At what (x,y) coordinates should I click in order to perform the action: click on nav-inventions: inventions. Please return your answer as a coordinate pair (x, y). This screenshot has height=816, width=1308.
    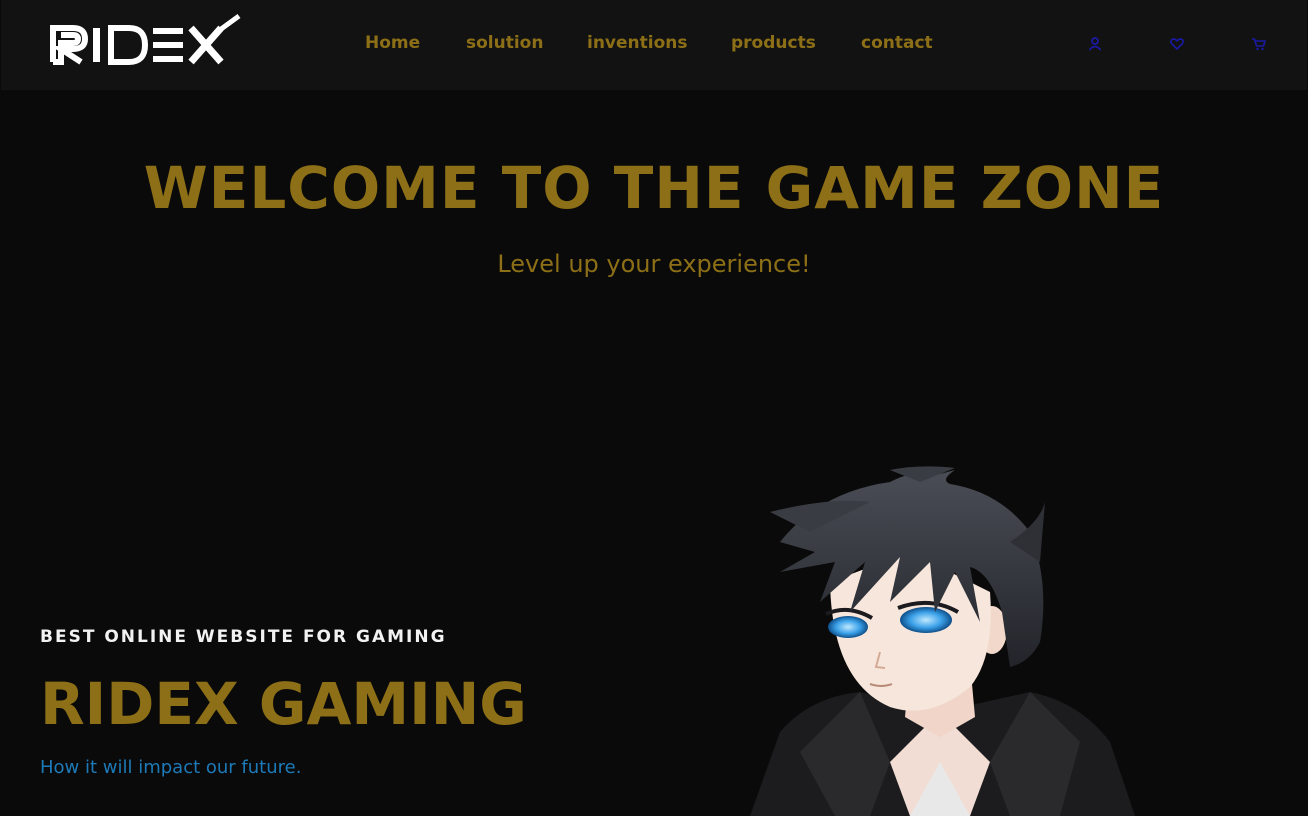
    Looking at the image, I should click on (637, 43).